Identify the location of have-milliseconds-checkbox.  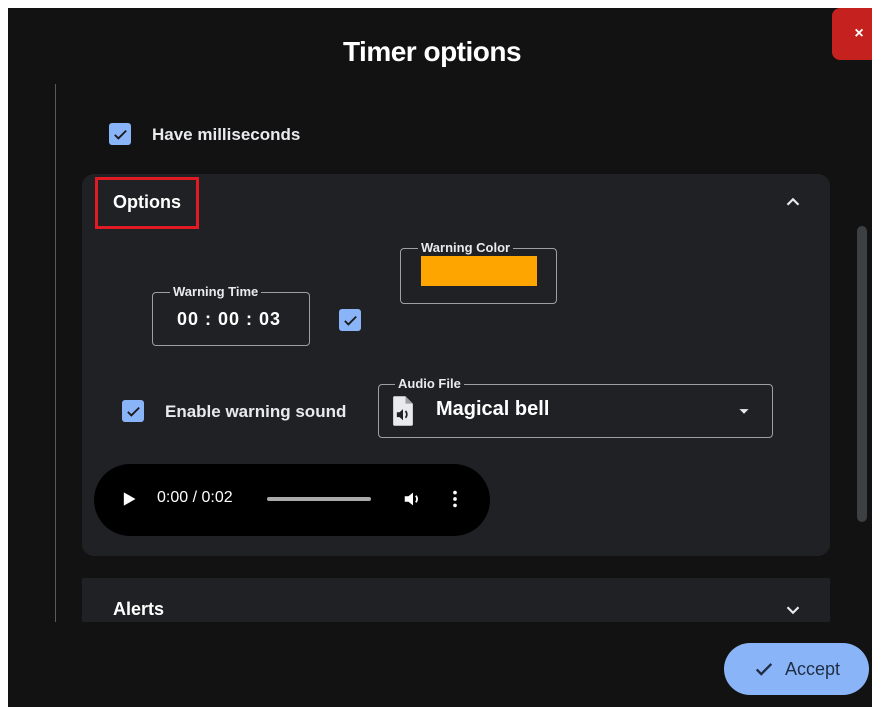
(120, 134).